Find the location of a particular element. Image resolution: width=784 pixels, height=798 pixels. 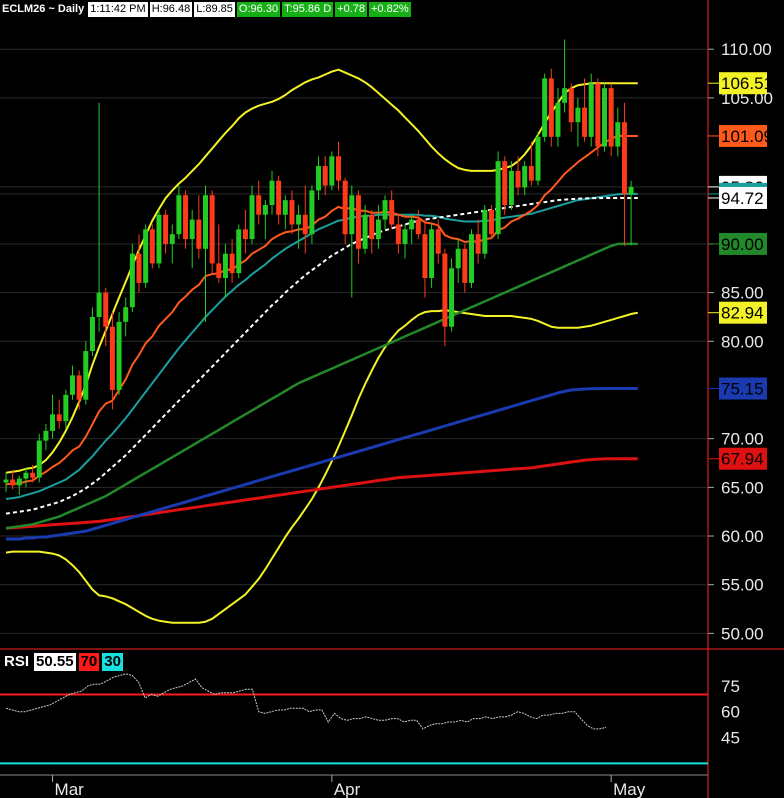

time-tick-label: May is located at coordinates (629, 789).